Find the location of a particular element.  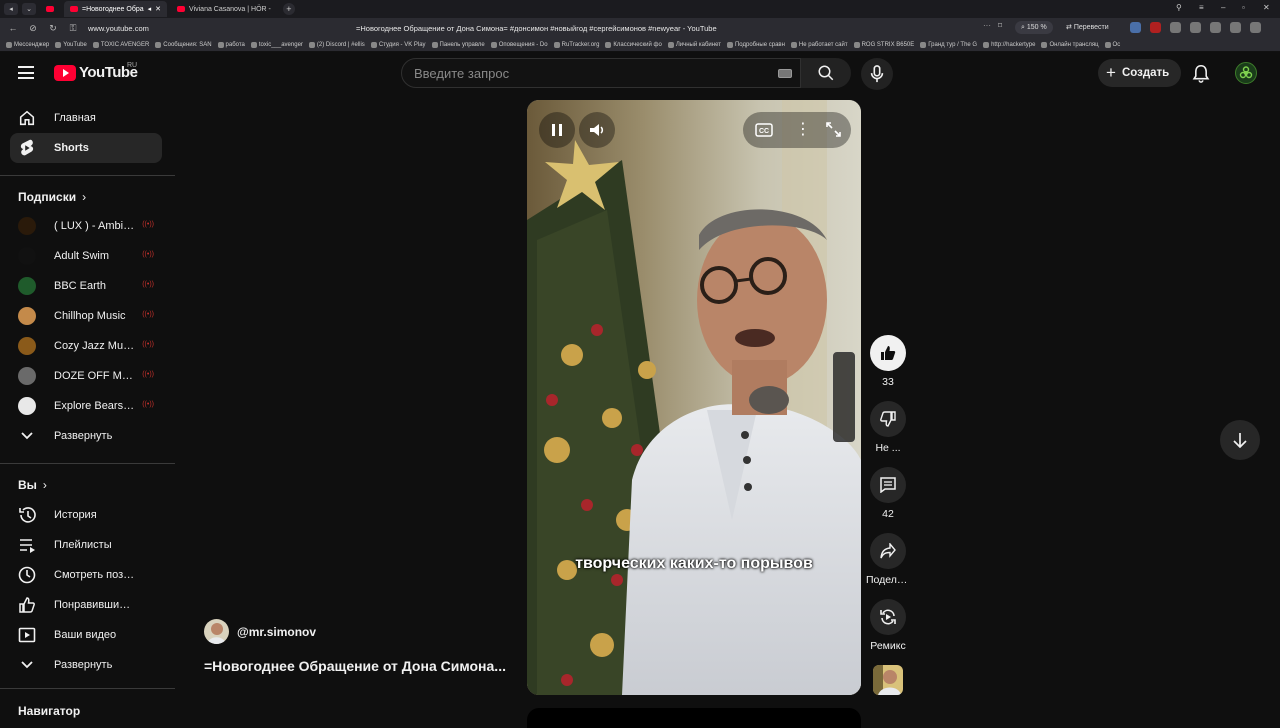

you-heading: Вы › is located at coordinates (32, 485).